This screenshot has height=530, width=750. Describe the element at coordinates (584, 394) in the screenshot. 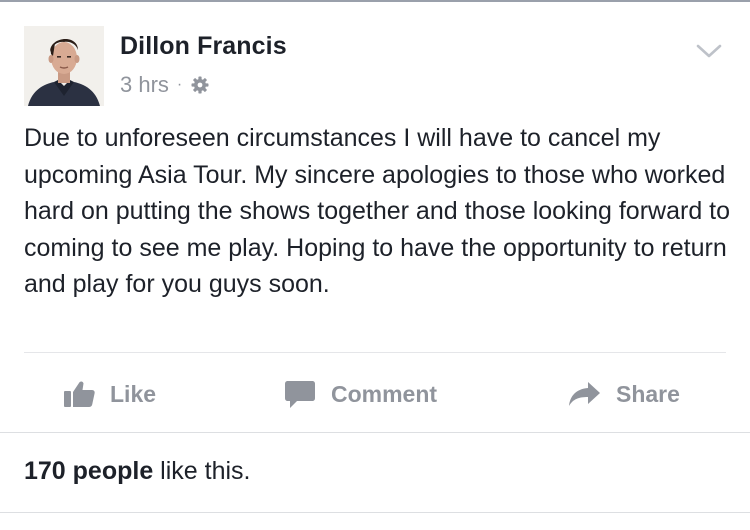

I see `share-arrow-icon` at that location.